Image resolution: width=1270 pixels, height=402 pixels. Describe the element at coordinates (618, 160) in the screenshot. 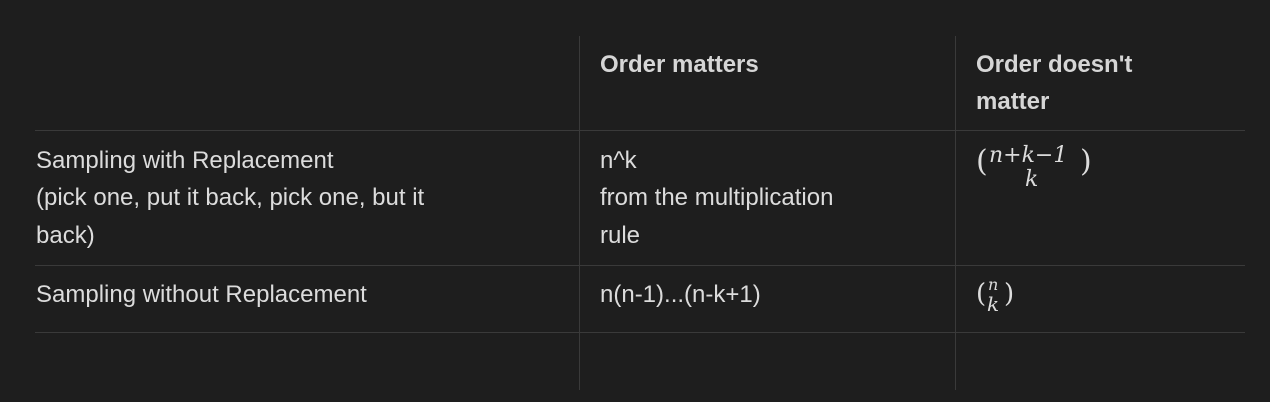

I see `row1-order-matters-line1: n^k` at that location.